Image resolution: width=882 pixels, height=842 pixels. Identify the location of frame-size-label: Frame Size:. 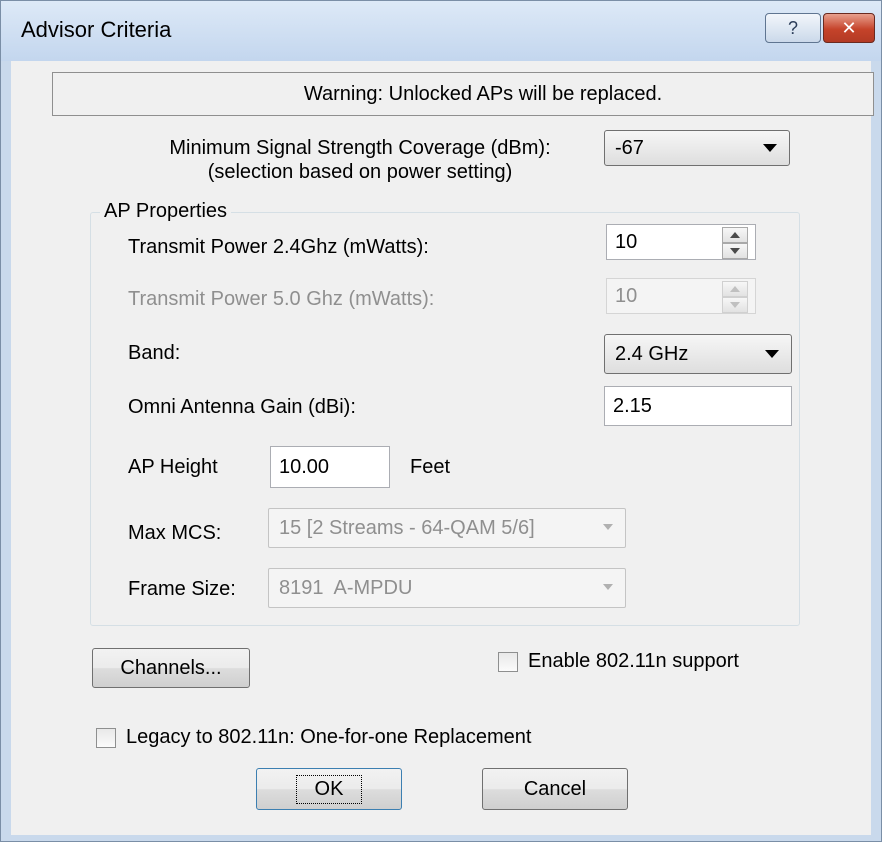
(182, 589).